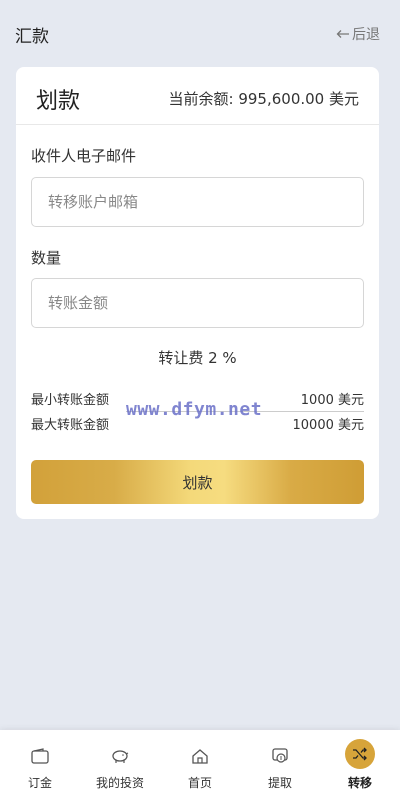  What do you see at coordinates (39, 783) in the screenshot?
I see `tab-label: 订金` at bounding box center [39, 783].